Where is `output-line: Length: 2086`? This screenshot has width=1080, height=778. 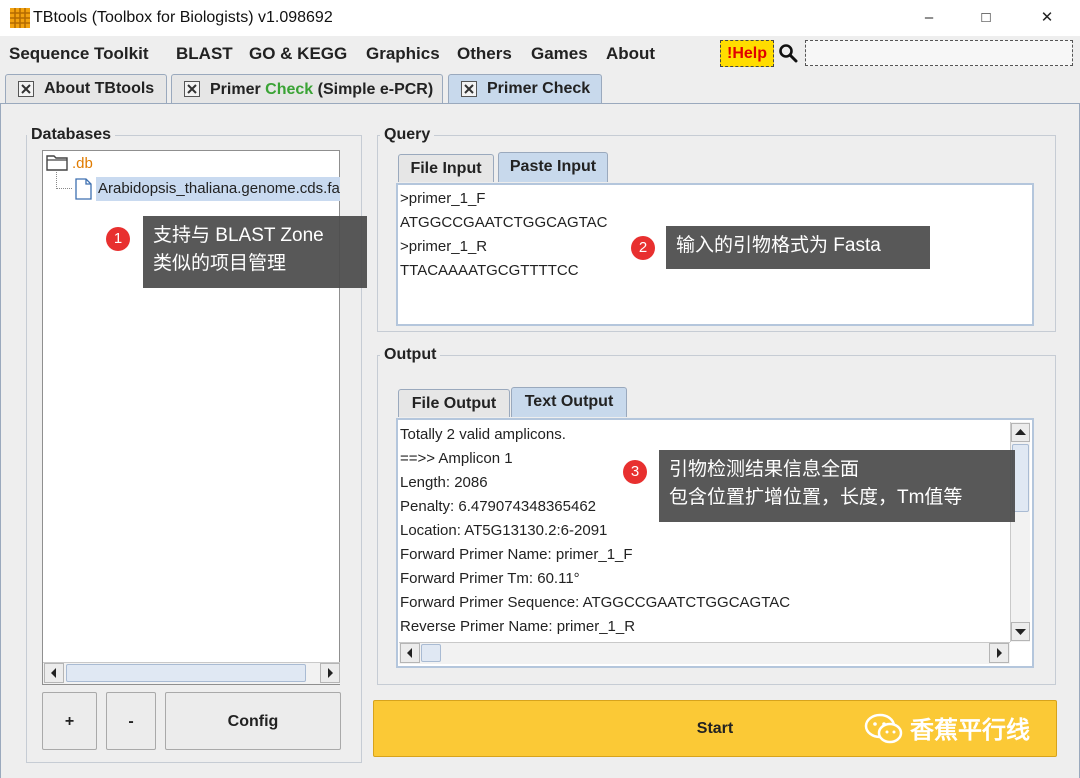 output-line: Length: 2086 is located at coordinates (444, 482).